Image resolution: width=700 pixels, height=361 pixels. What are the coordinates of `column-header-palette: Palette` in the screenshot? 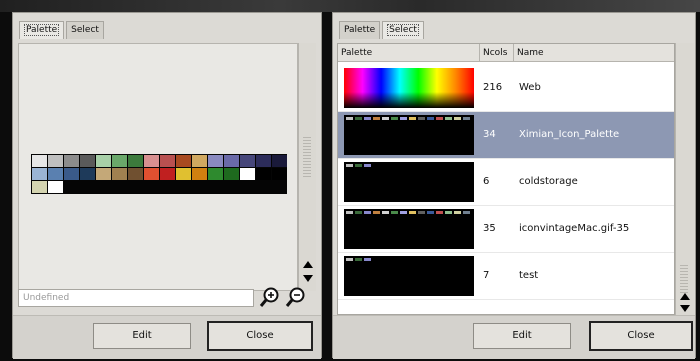 It's located at (409, 53).